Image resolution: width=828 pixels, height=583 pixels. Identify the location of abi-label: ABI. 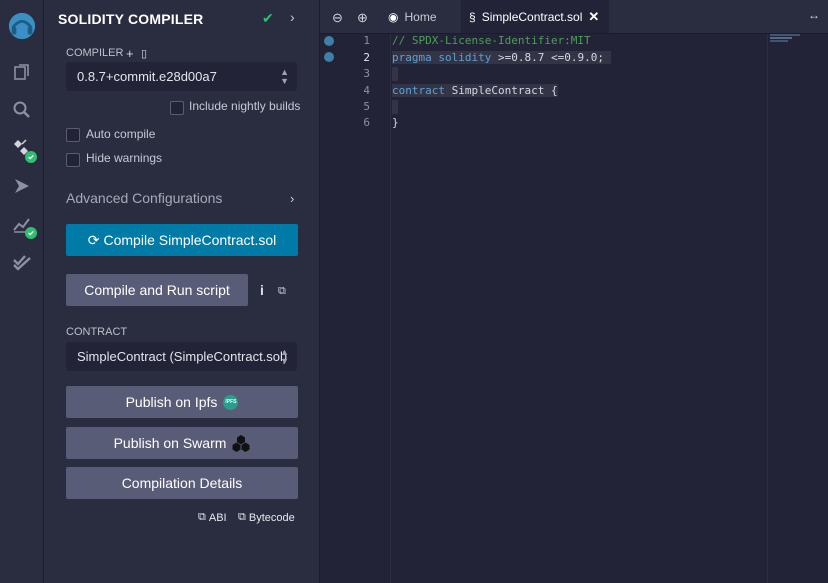
(217, 517).